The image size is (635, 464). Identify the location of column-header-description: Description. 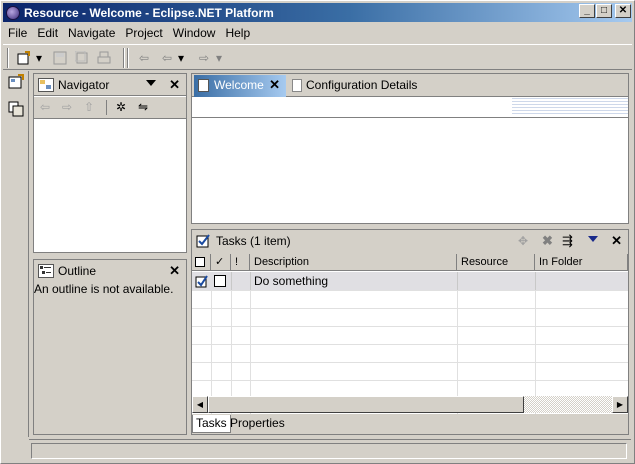
(353, 262).